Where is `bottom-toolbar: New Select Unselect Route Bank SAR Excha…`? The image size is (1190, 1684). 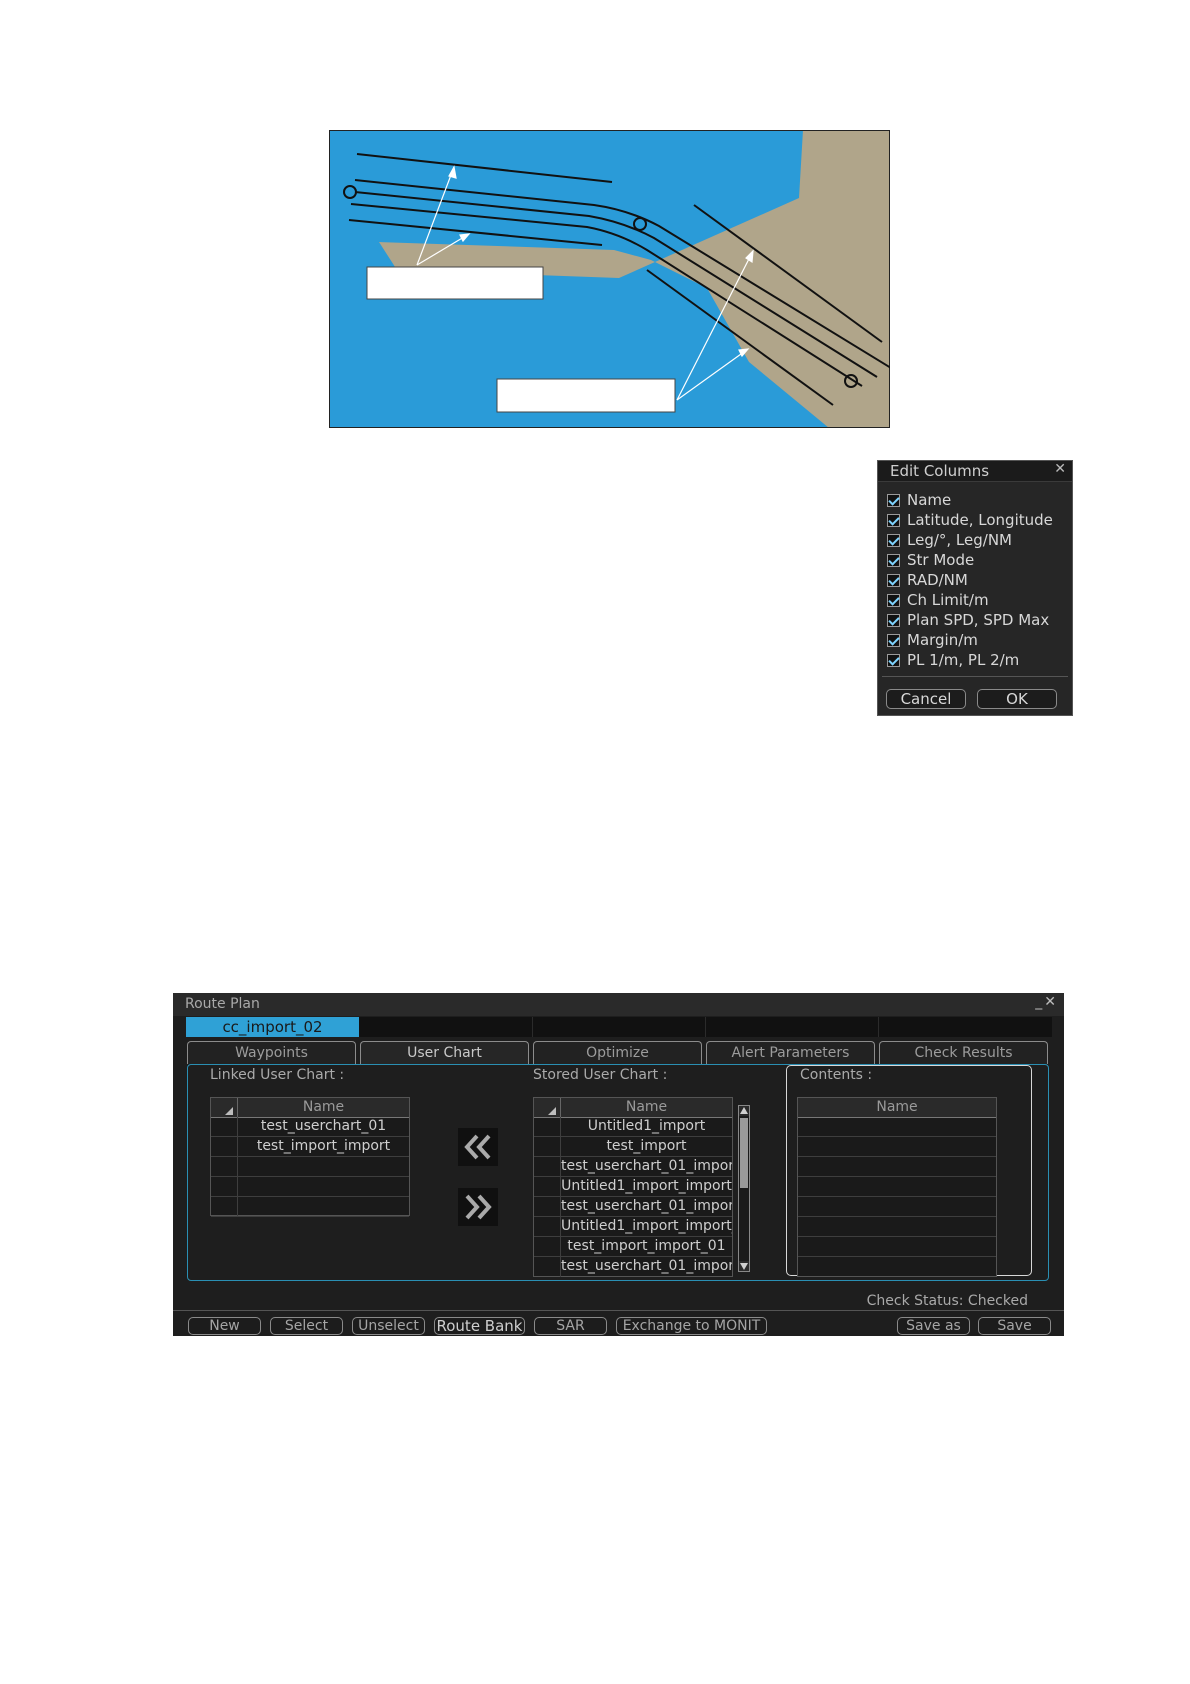
bottom-toolbar: New Select Unselect Route Bank SAR Excha… is located at coordinates (618, 1323).